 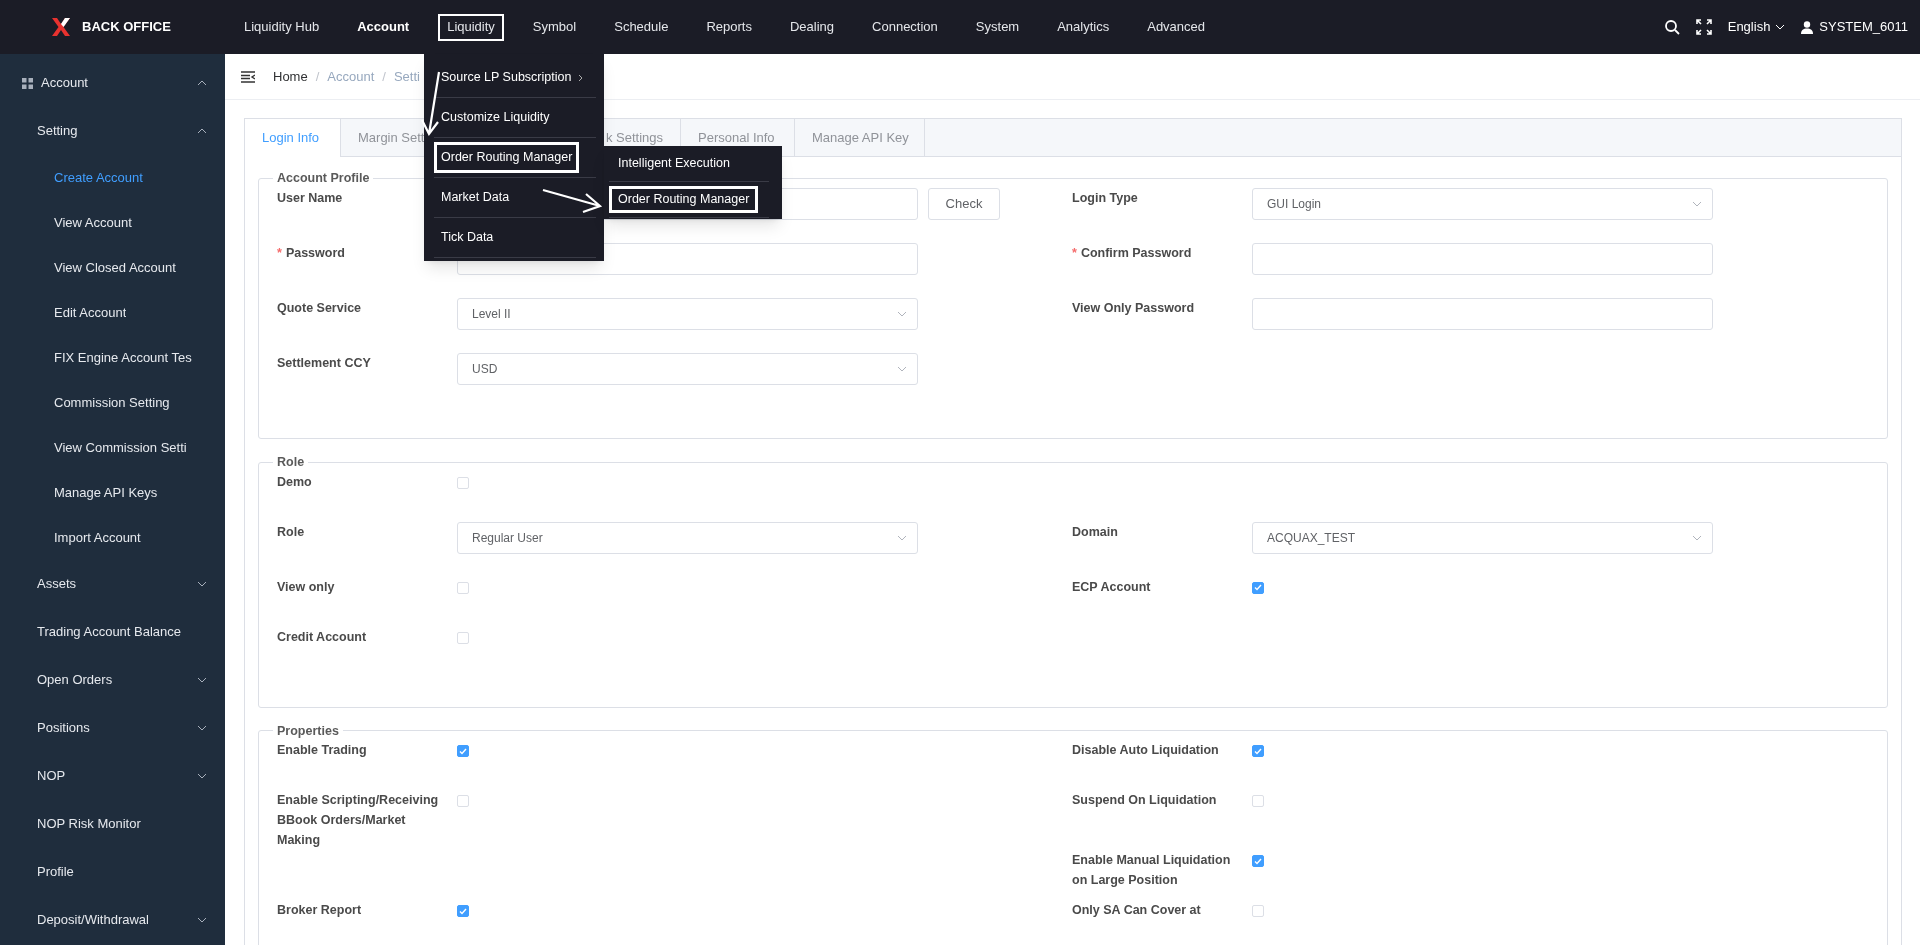 I want to click on language-dropdown: English, so click(x=1756, y=27).